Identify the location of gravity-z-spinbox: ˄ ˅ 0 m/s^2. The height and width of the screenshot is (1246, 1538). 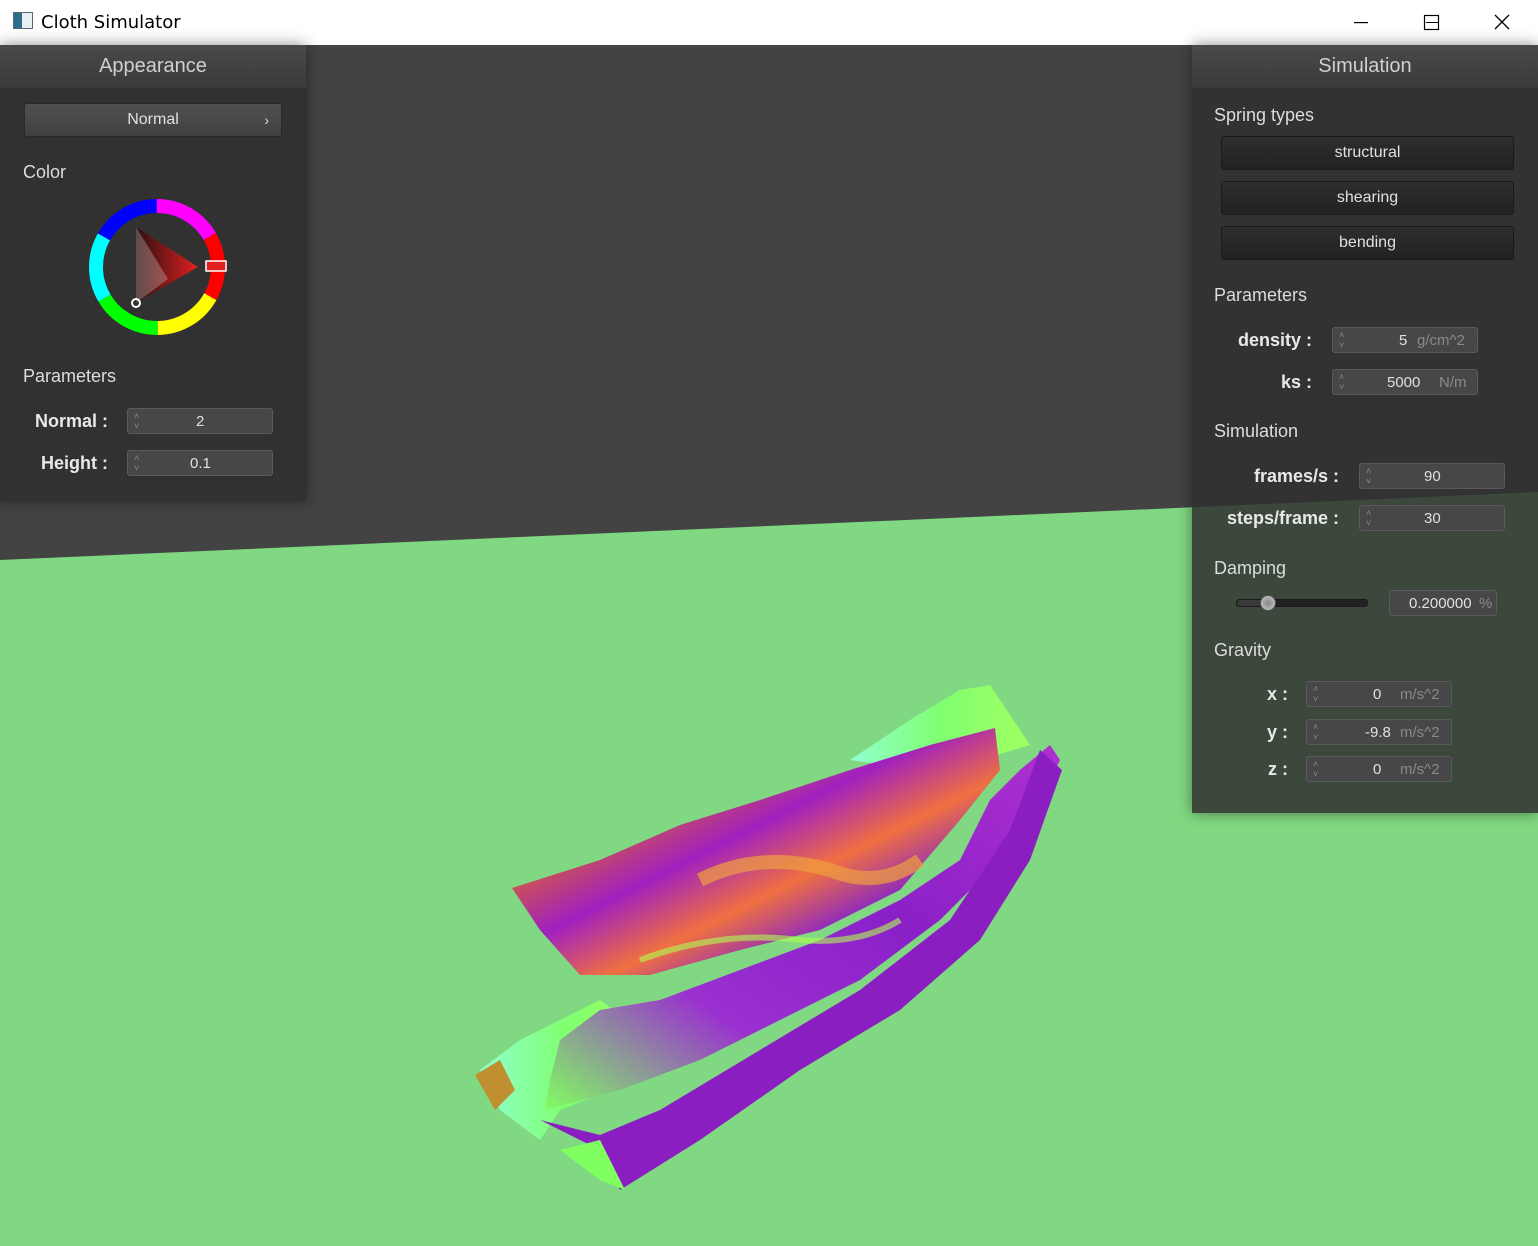
(1379, 769).